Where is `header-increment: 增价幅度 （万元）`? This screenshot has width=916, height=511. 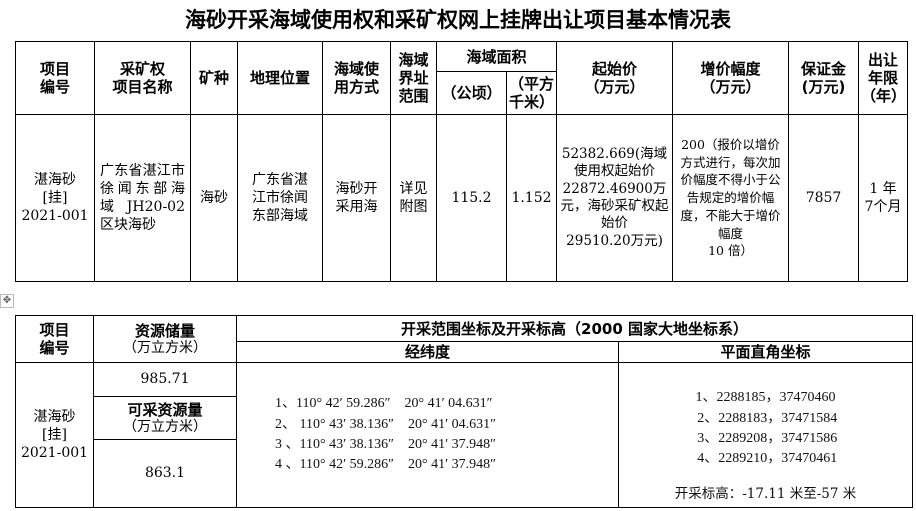 header-increment: 增价幅度 （万元） is located at coordinates (731, 78).